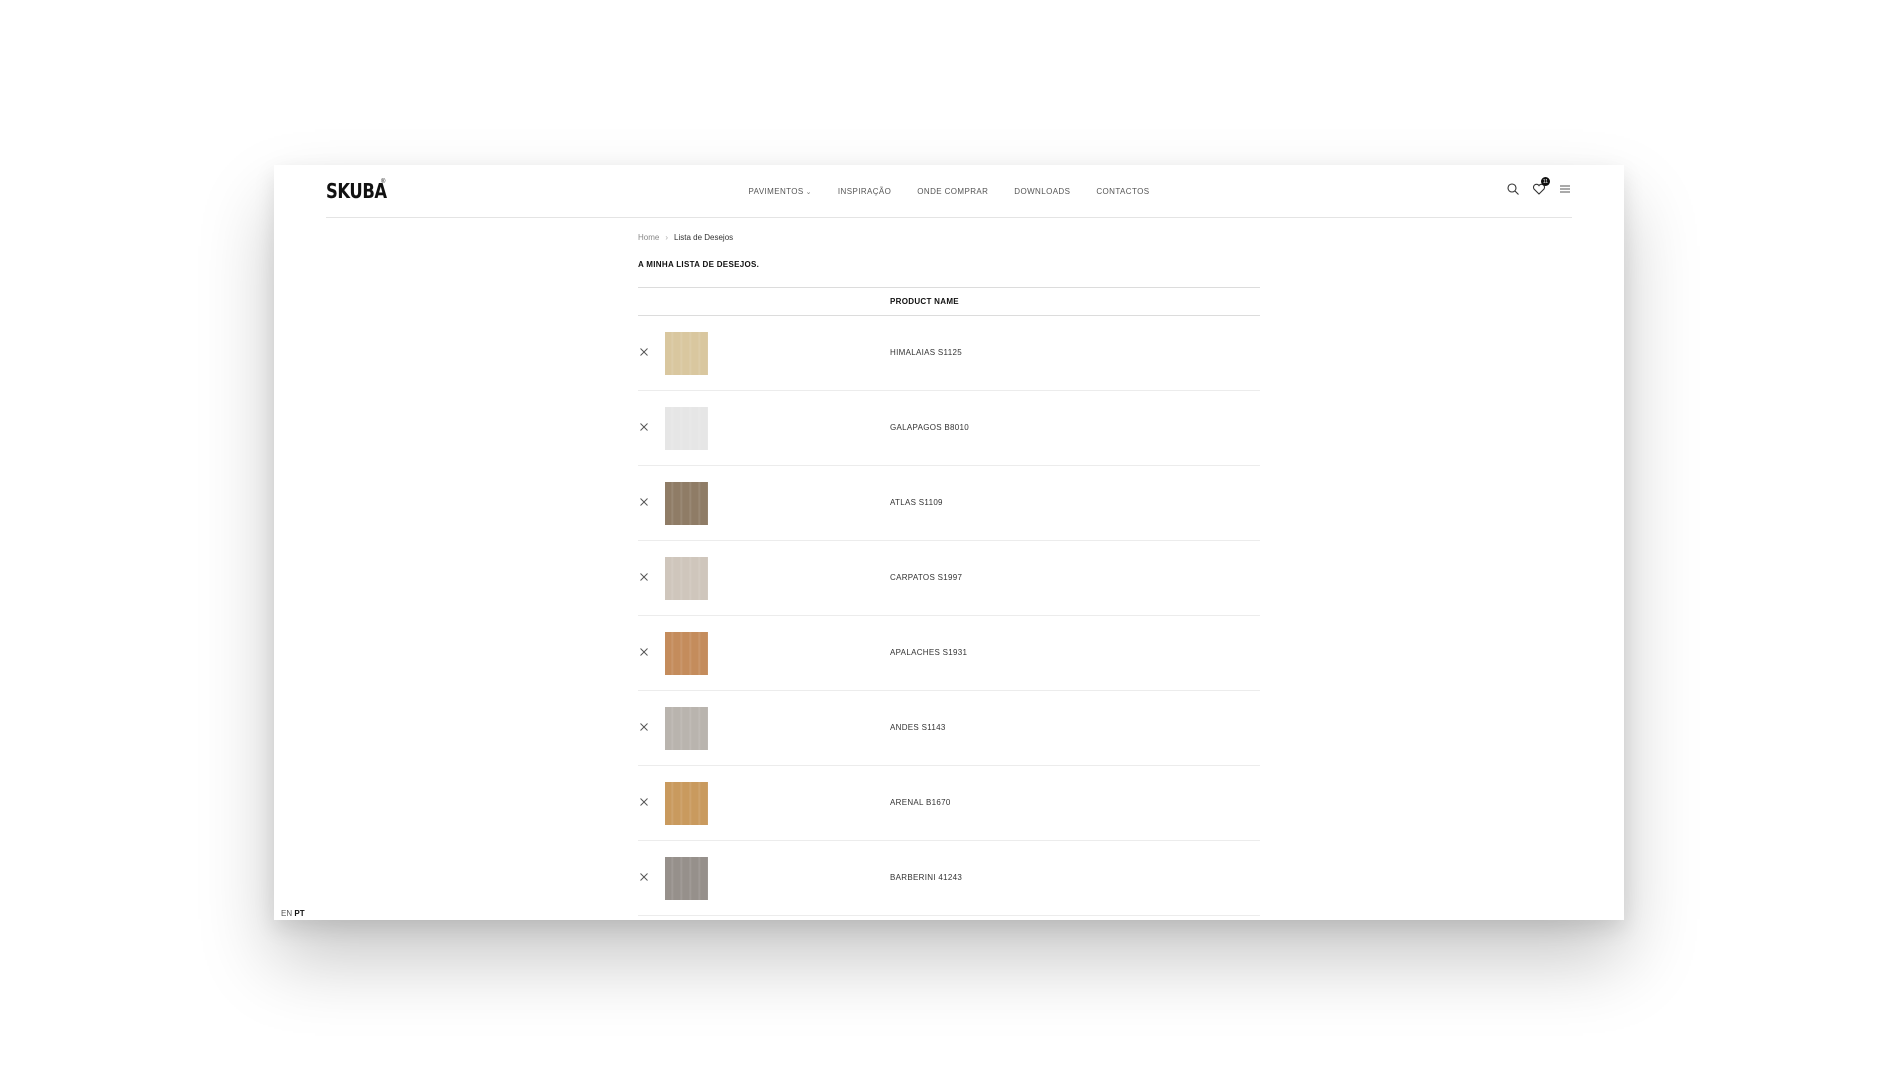 The width and height of the screenshot is (1890, 1080). What do you see at coordinates (1042, 191) in the screenshot?
I see `nav-item-downloads: DOWNLOADS` at bounding box center [1042, 191].